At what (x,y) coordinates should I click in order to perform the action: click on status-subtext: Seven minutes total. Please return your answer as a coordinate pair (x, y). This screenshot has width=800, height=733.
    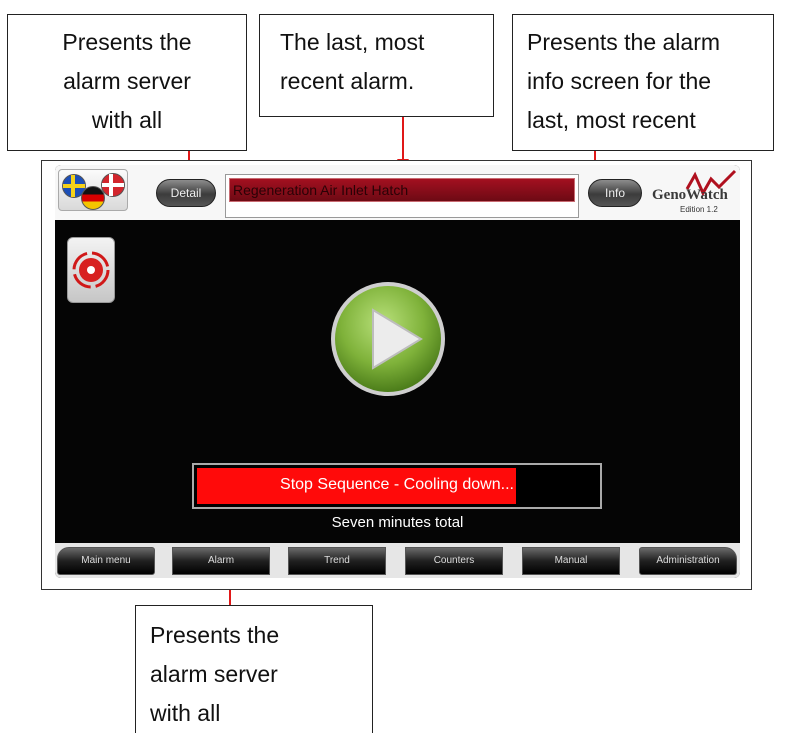
    Looking at the image, I should click on (397, 522).